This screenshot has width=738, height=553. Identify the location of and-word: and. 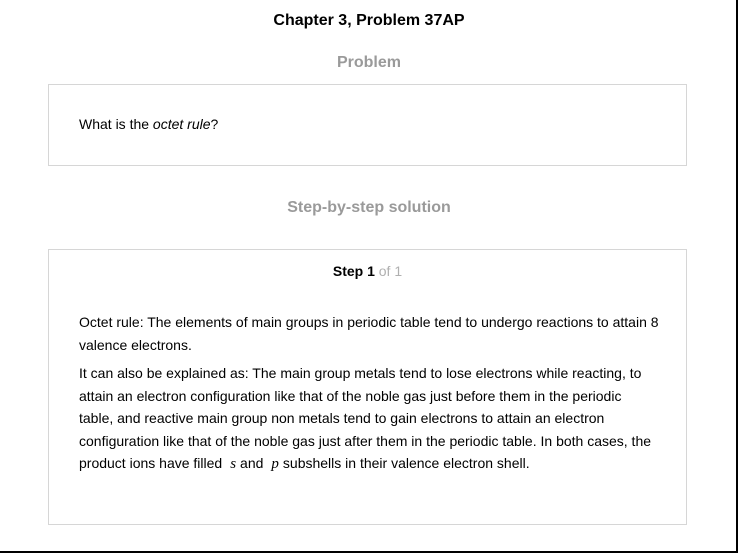
(252, 463).